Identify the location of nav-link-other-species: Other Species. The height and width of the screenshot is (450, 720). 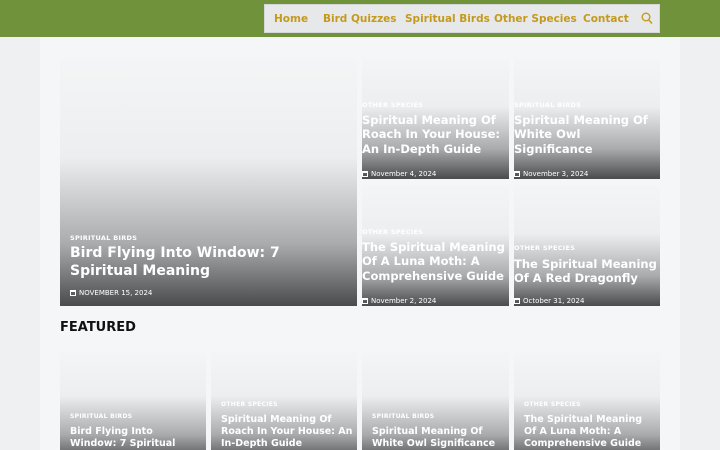
(535, 19).